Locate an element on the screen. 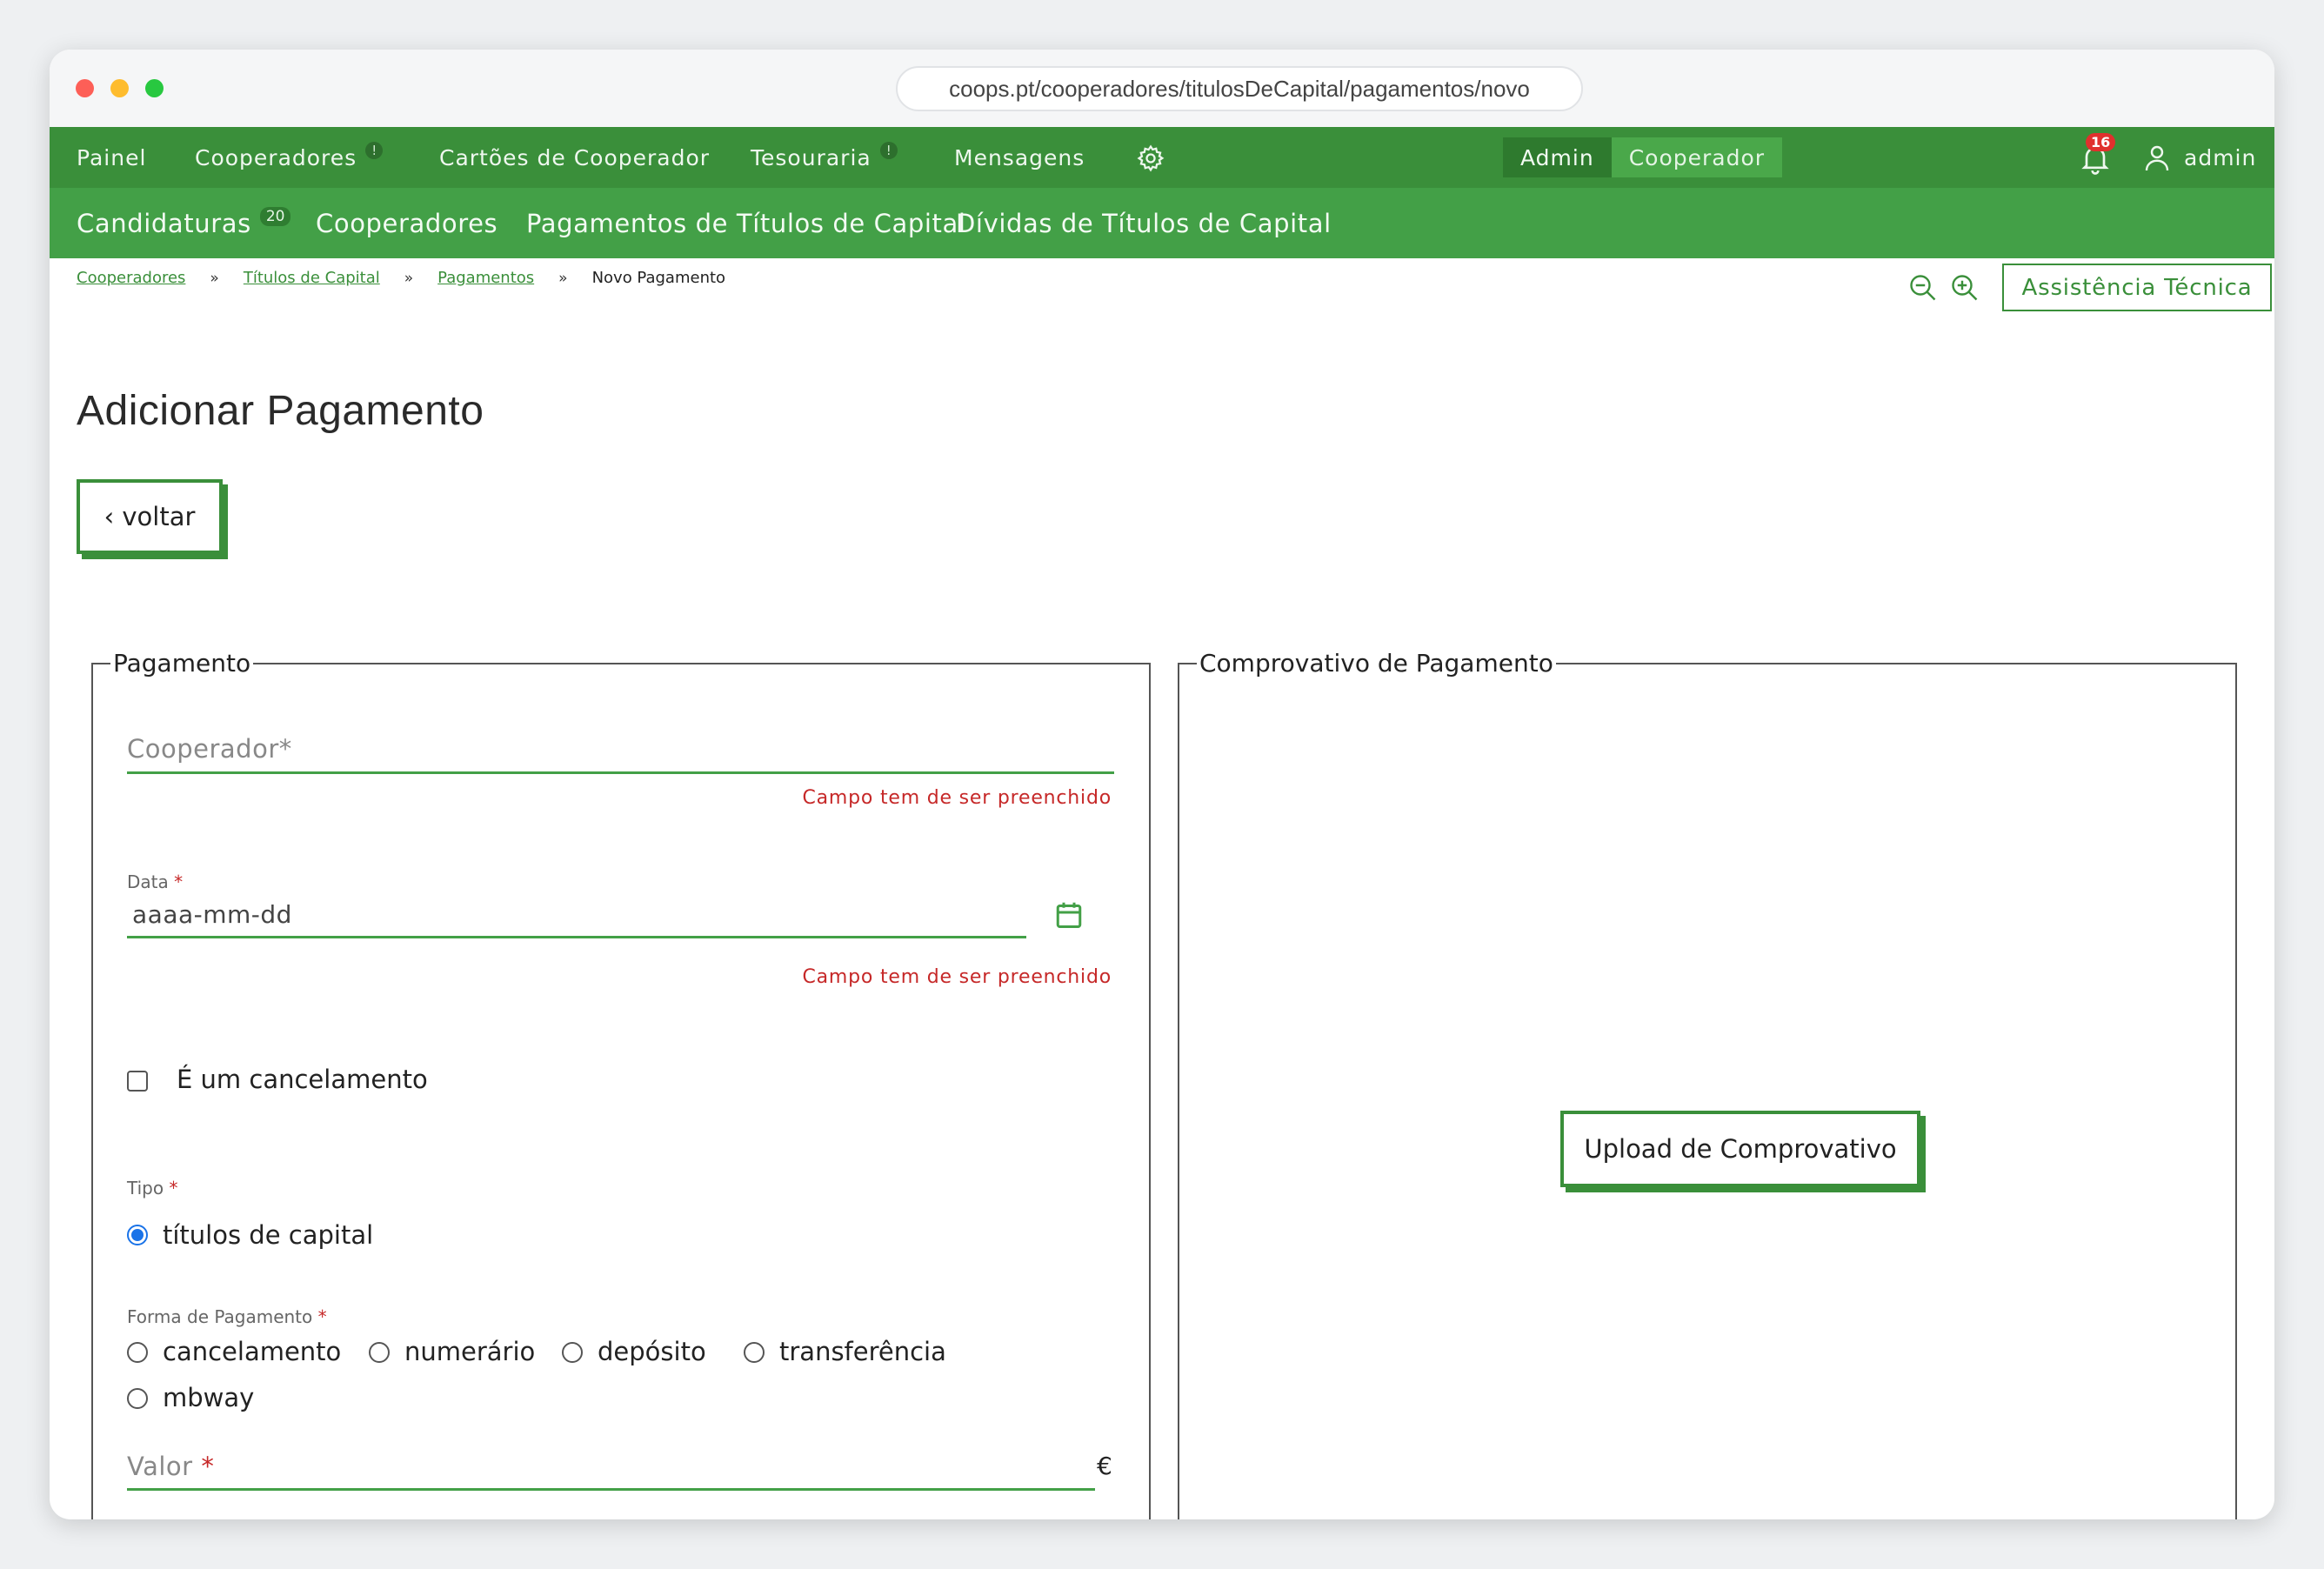 Image resolution: width=2324 pixels, height=1569 pixels. maximize-window-button is located at coordinates (154, 88).